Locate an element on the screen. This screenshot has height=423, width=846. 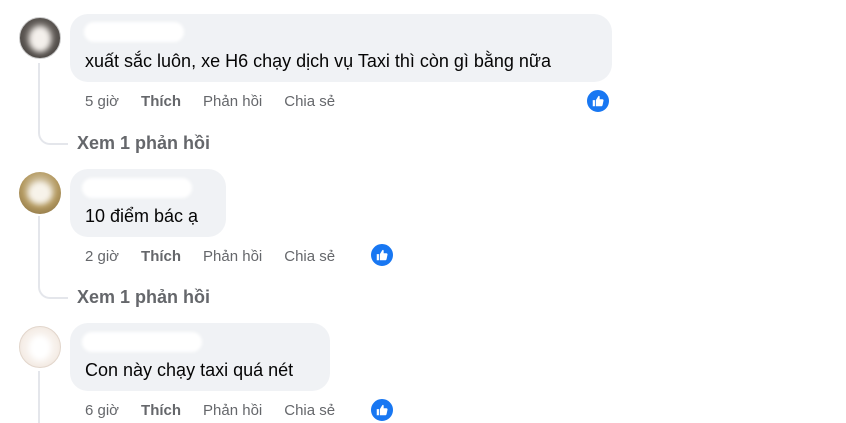
comment-actions: 6 giờ Thích Phản hồi Chia sẻ is located at coordinates (210, 411).